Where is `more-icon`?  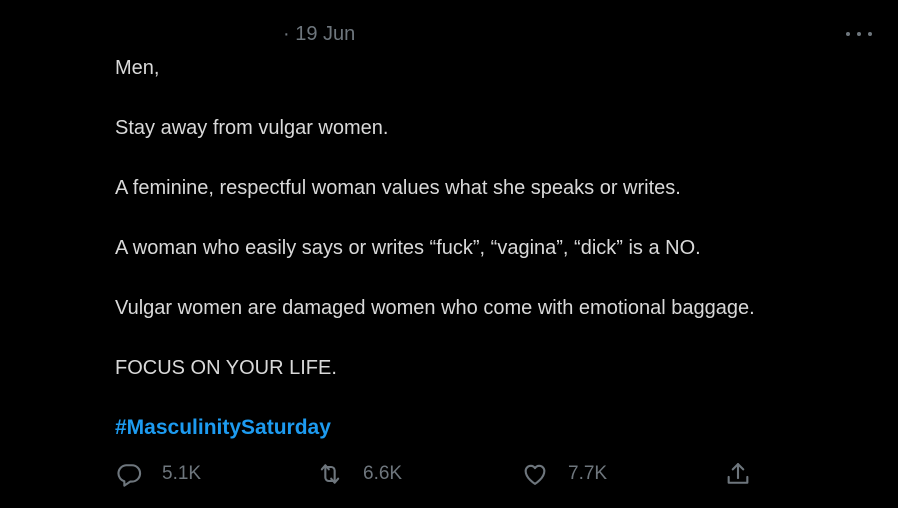
more-icon is located at coordinates (859, 34).